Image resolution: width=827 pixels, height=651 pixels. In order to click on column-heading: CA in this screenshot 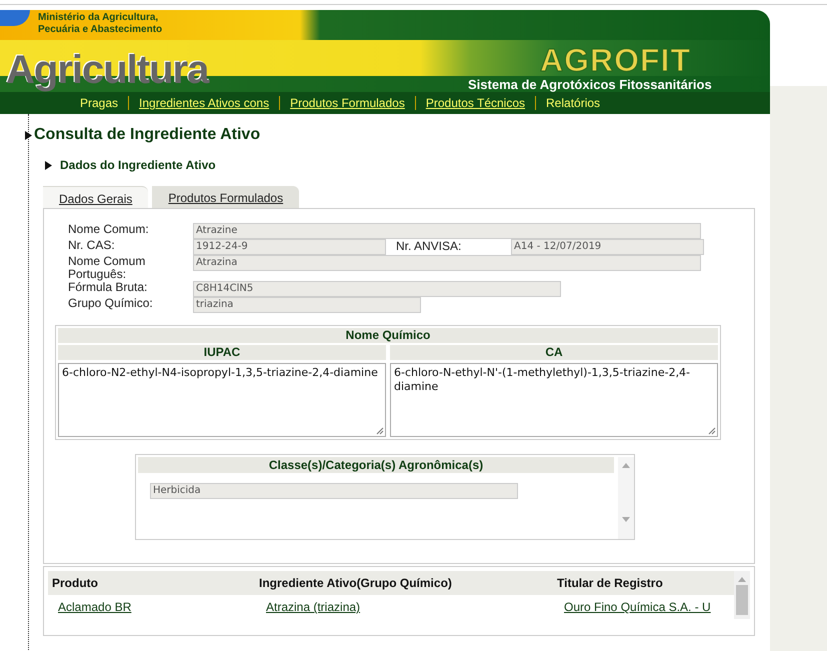, I will do `click(554, 352)`.